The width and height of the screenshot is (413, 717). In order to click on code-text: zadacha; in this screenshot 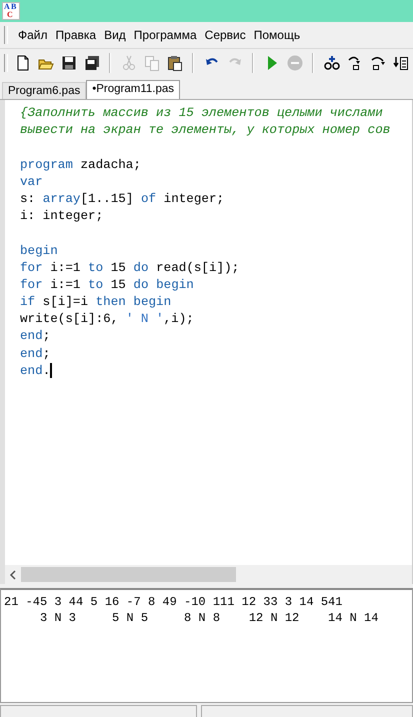, I will do `click(110, 165)`.